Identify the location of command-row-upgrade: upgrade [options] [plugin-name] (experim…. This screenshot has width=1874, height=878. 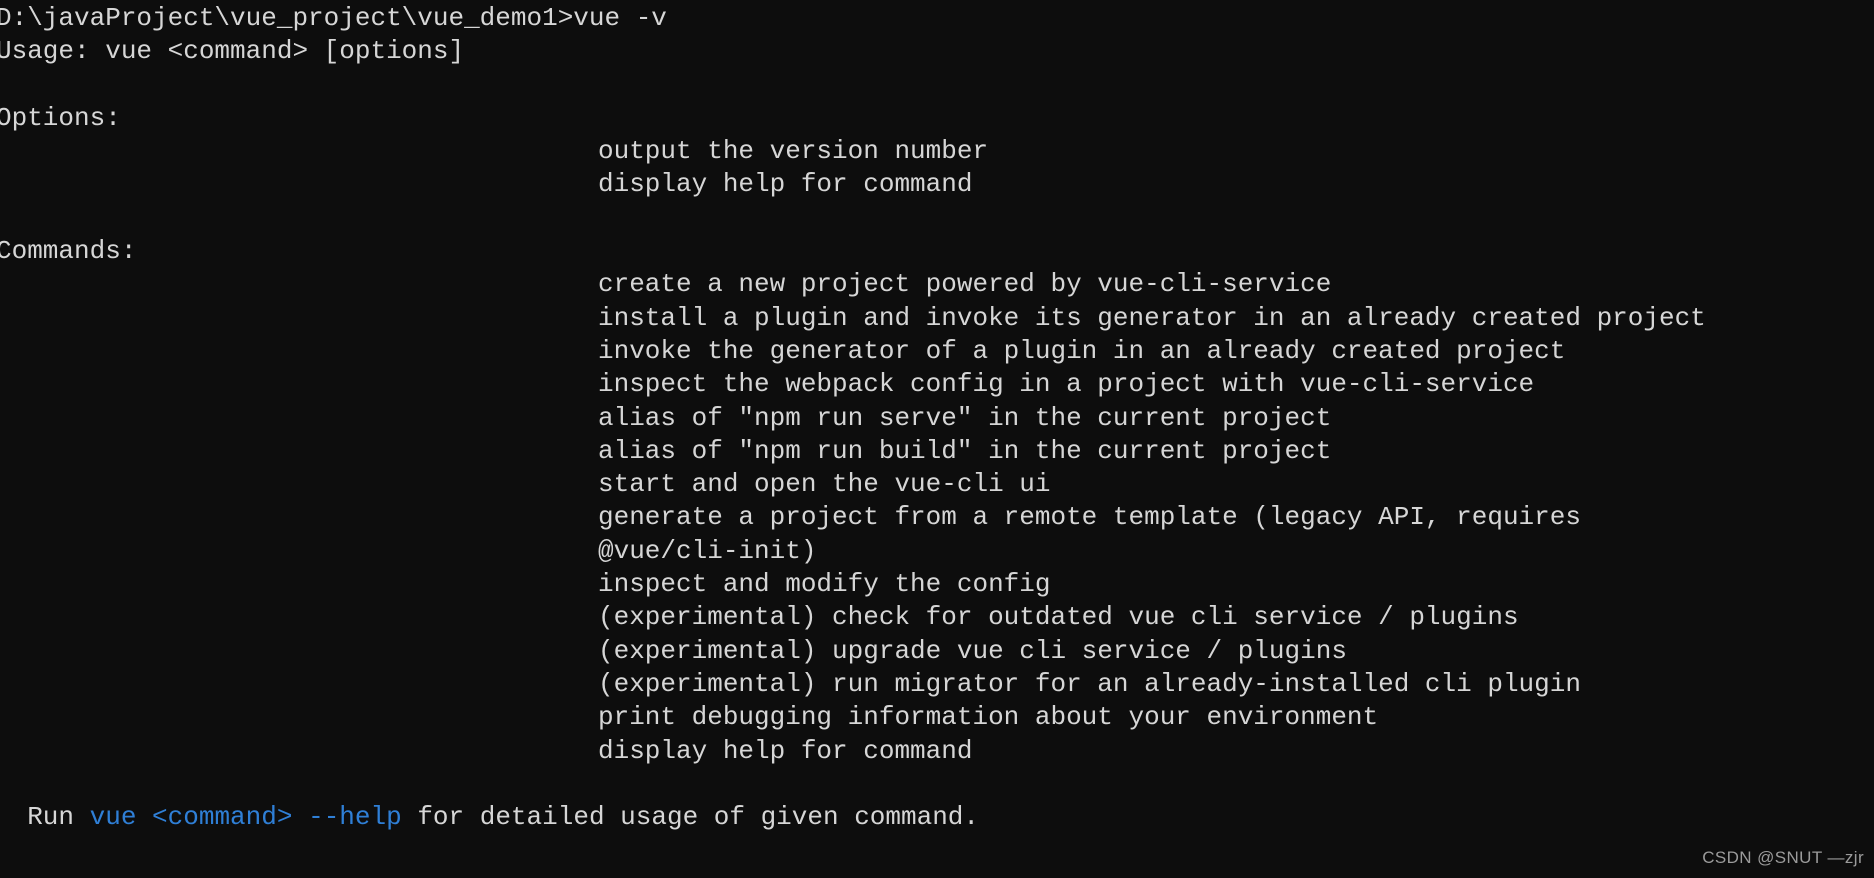
(937, 651).